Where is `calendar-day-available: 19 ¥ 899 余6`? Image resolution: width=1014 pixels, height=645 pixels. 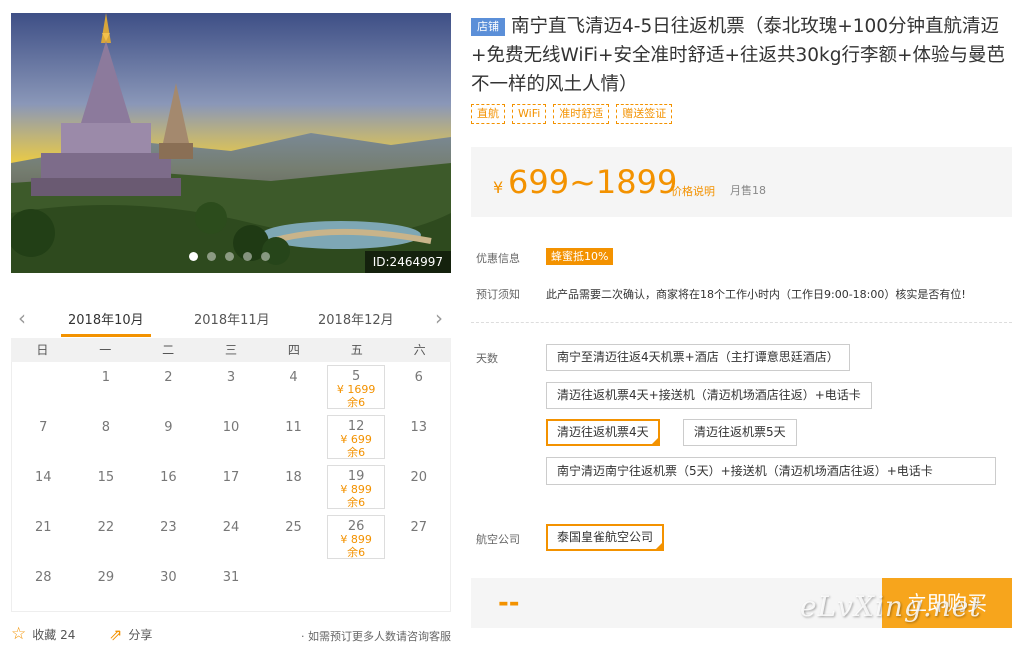 calendar-day-available: 19 ¥ 899 余6 is located at coordinates (356, 487).